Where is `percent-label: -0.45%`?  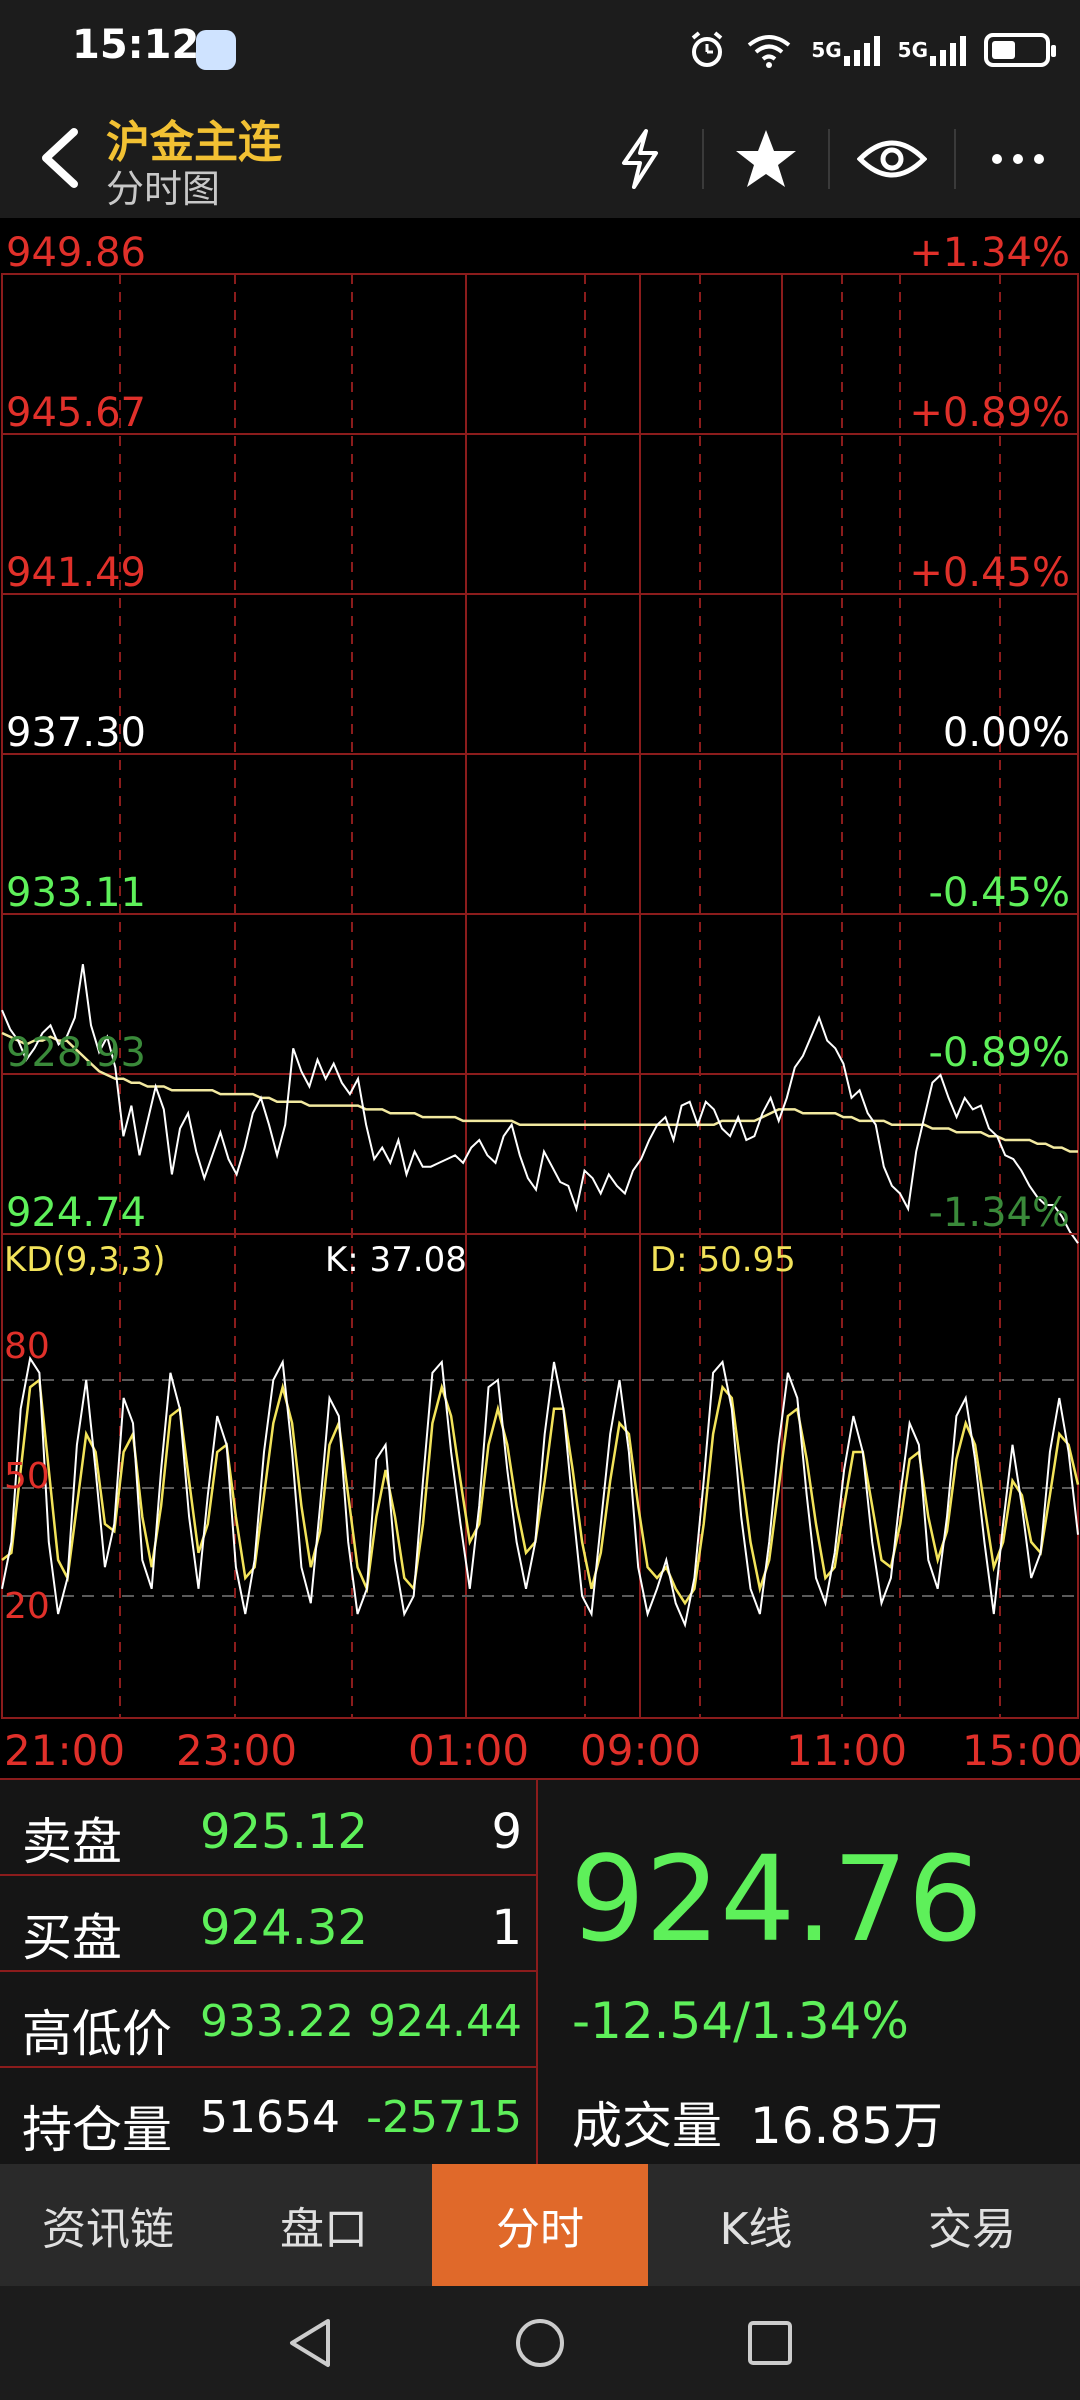
percent-label: -0.45% is located at coordinates (999, 893).